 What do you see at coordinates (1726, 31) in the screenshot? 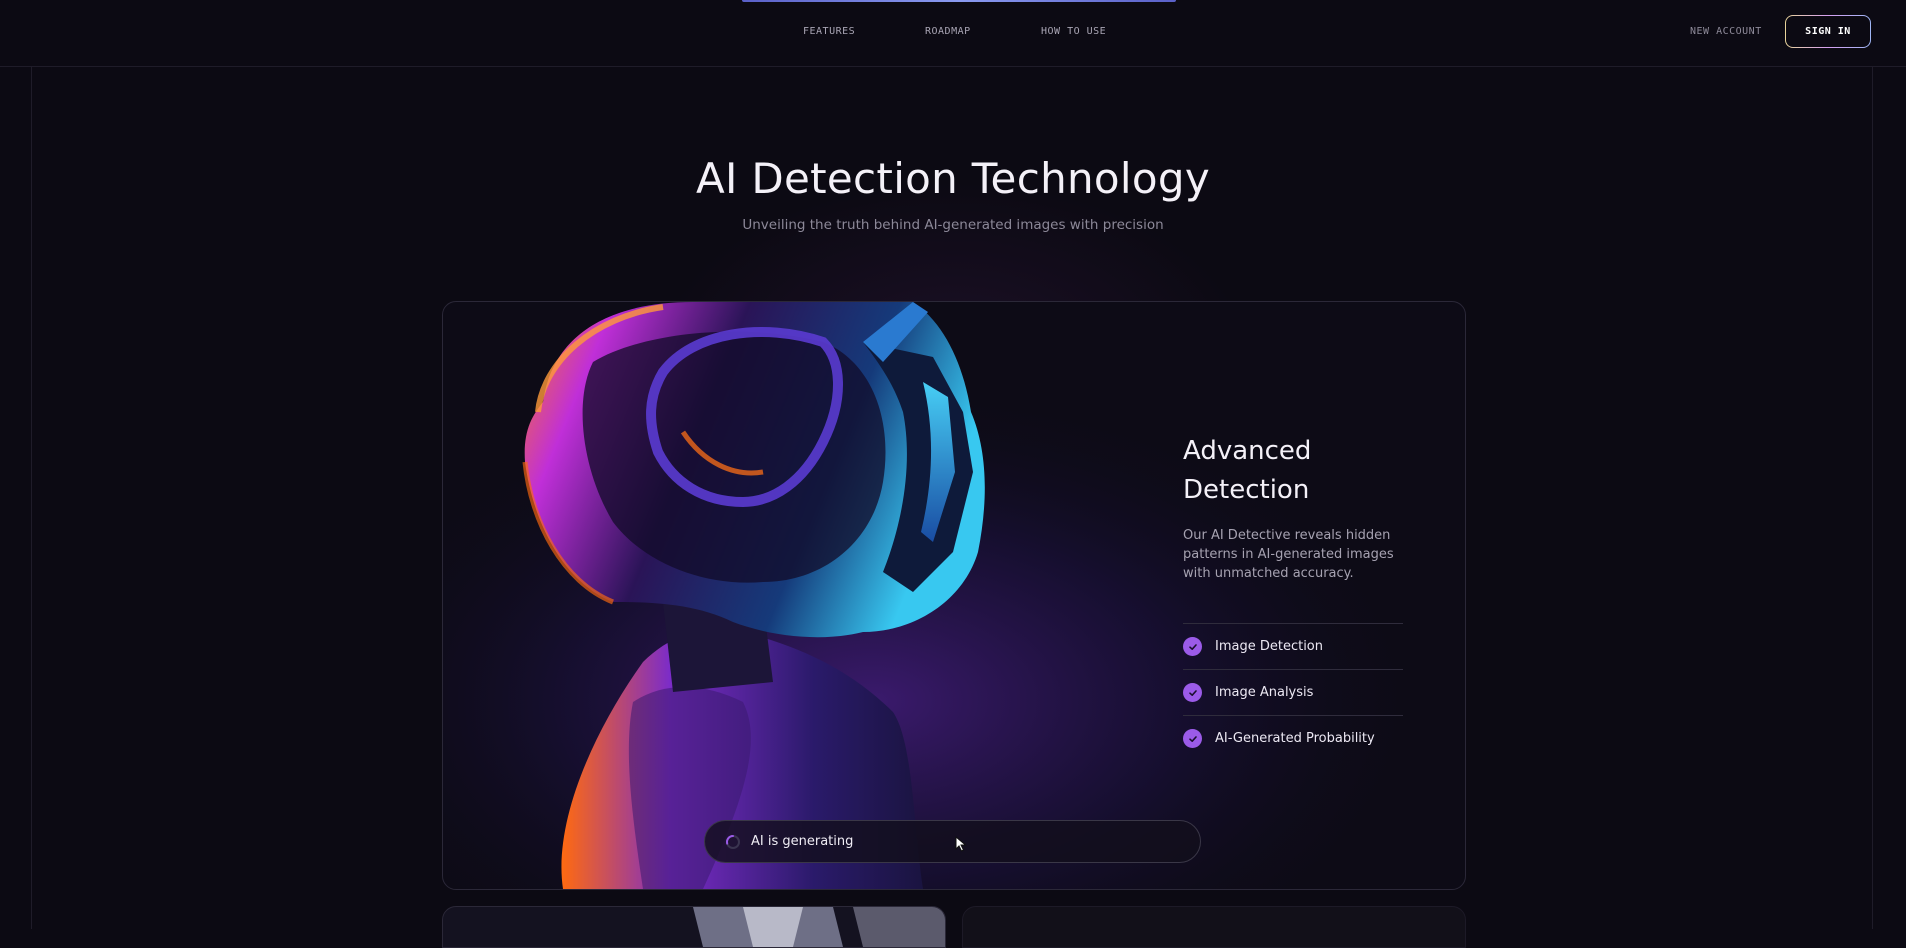
I see `new-account-link: NEW ACCOUNT` at bounding box center [1726, 31].